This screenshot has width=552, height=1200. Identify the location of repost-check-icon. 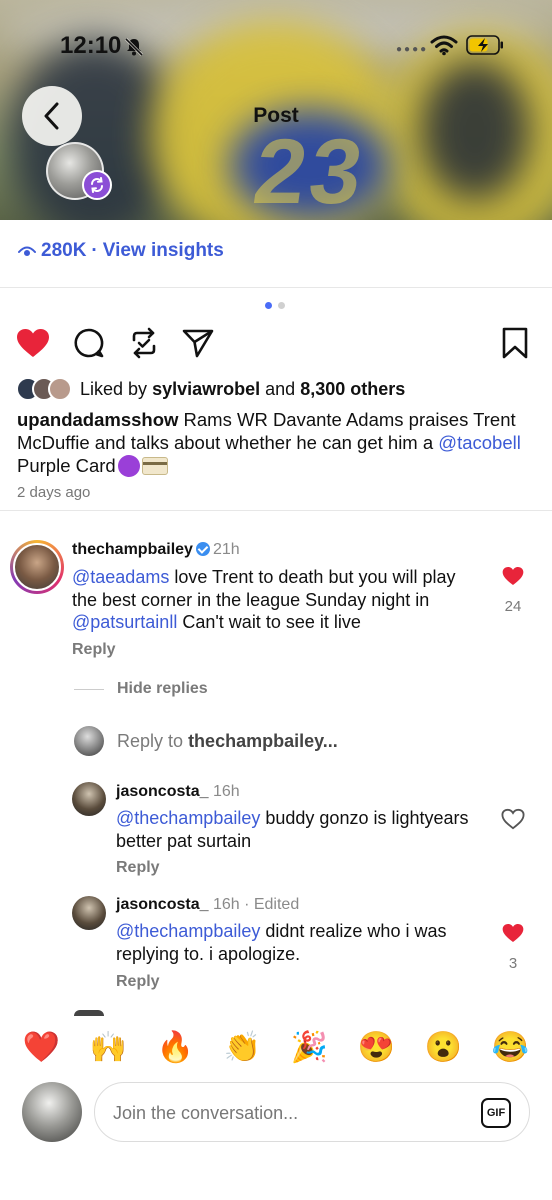
(144, 343).